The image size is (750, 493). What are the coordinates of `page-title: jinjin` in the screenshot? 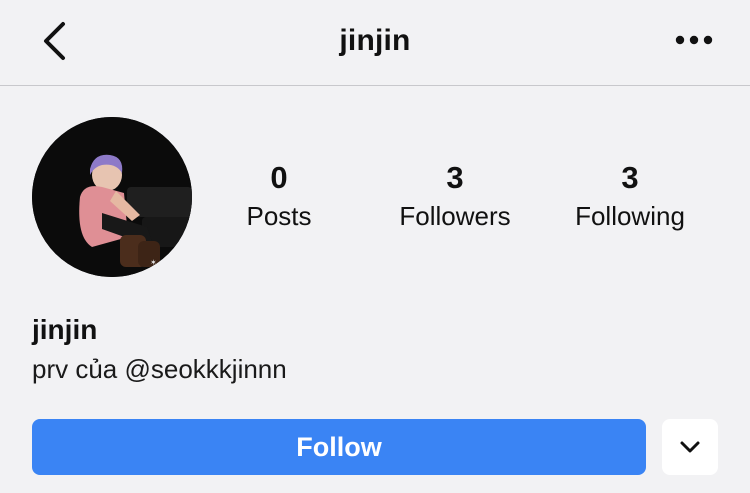 It's located at (375, 40).